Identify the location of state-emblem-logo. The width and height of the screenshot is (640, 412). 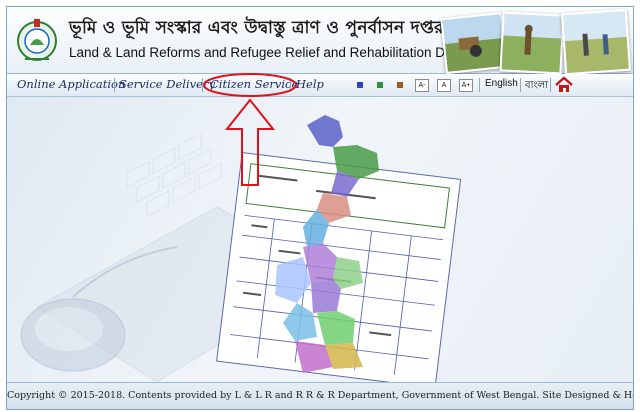
(37, 40).